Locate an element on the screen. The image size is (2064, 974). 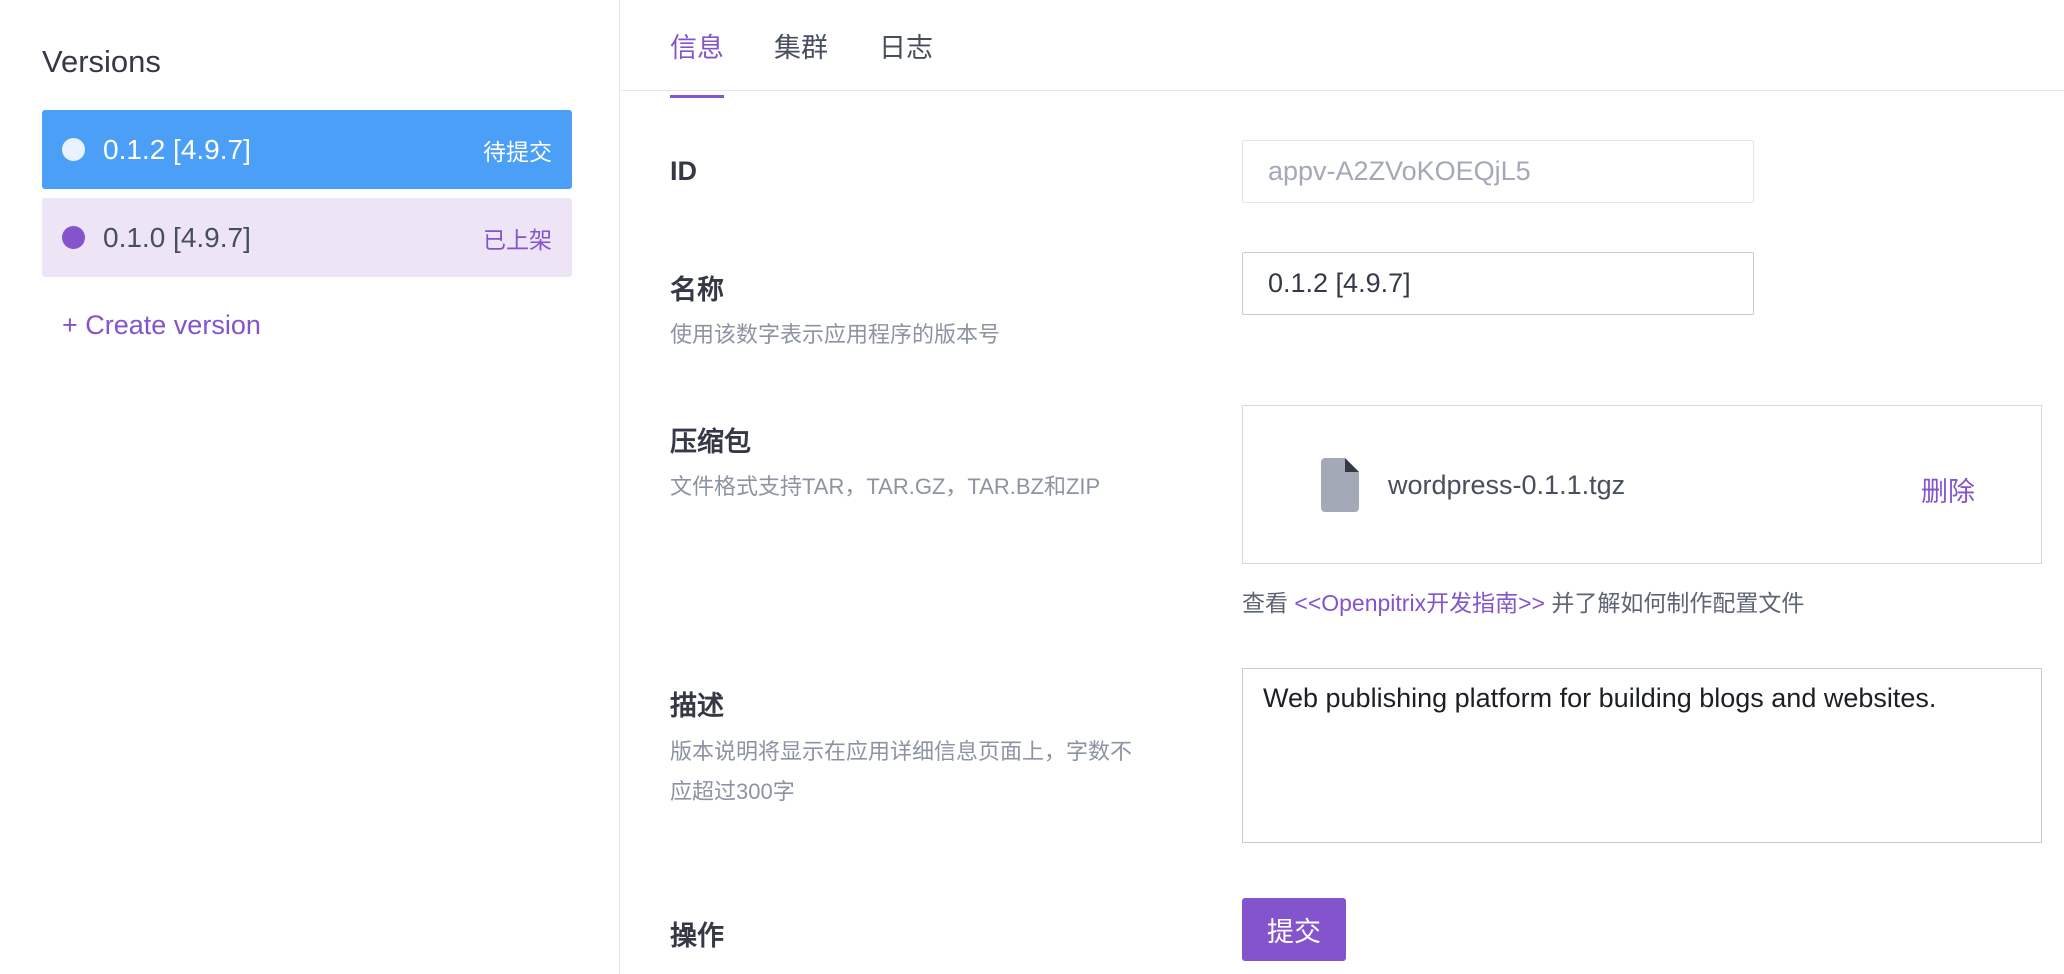
guide-text: 查看 <<Openpitrix开发指南>> 并了解如何制作配置文件 is located at coordinates (1523, 601).